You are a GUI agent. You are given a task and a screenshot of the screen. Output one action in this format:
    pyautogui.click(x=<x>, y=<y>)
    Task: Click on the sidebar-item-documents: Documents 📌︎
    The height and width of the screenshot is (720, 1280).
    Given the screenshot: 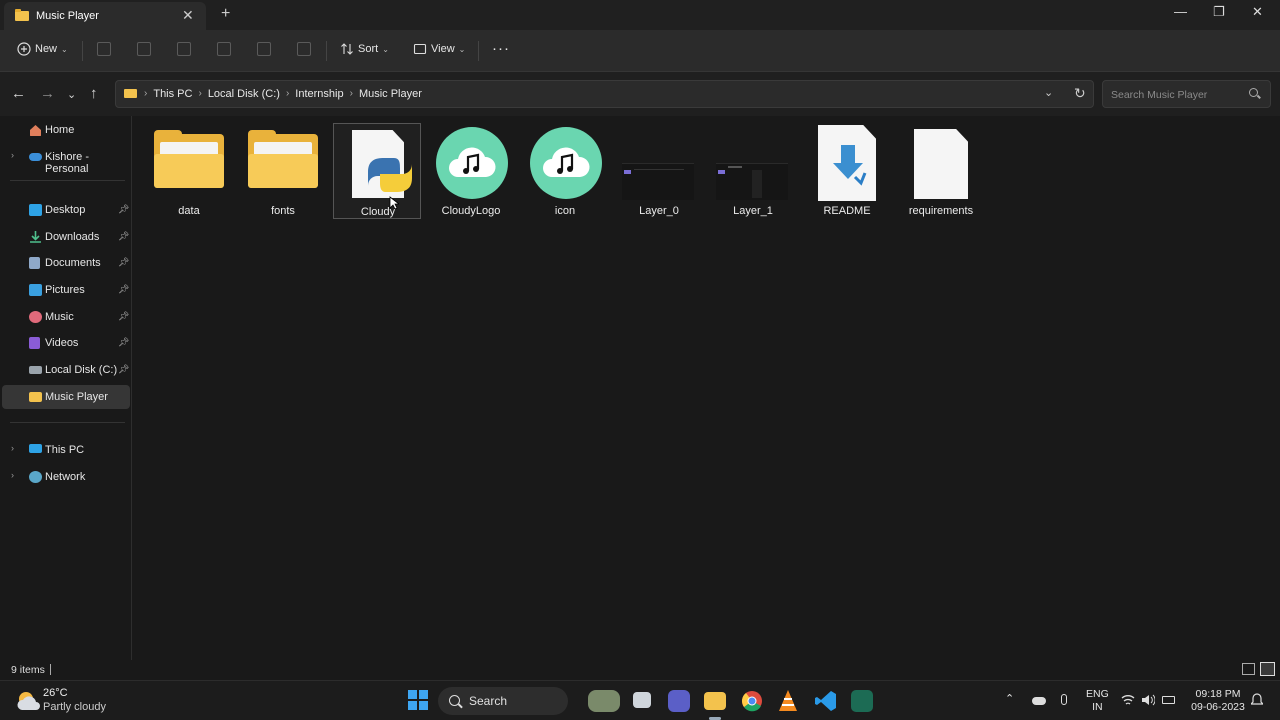 What is the action you would take?
    pyautogui.click(x=66, y=263)
    